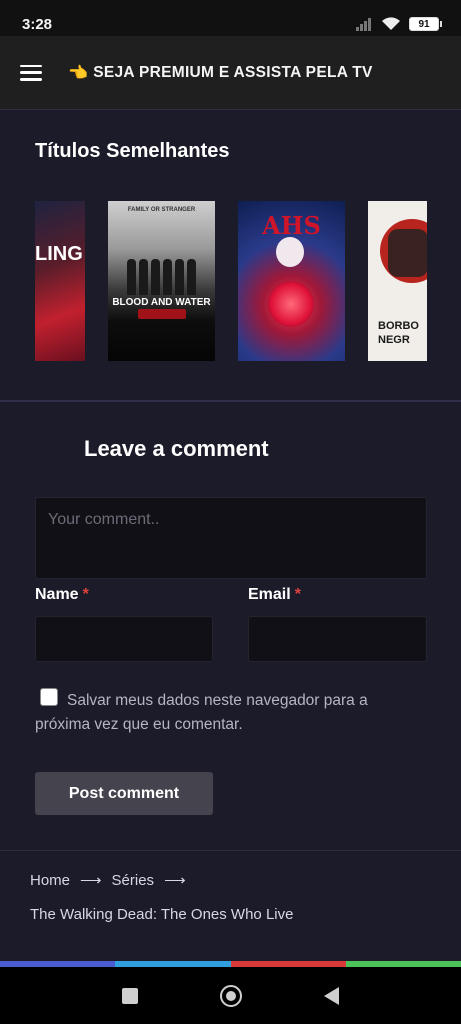 This screenshot has width=461, height=1024. Describe the element at coordinates (161, 302) in the screenshot. I see `poster-title: BLOOD AND WATER` at that location.